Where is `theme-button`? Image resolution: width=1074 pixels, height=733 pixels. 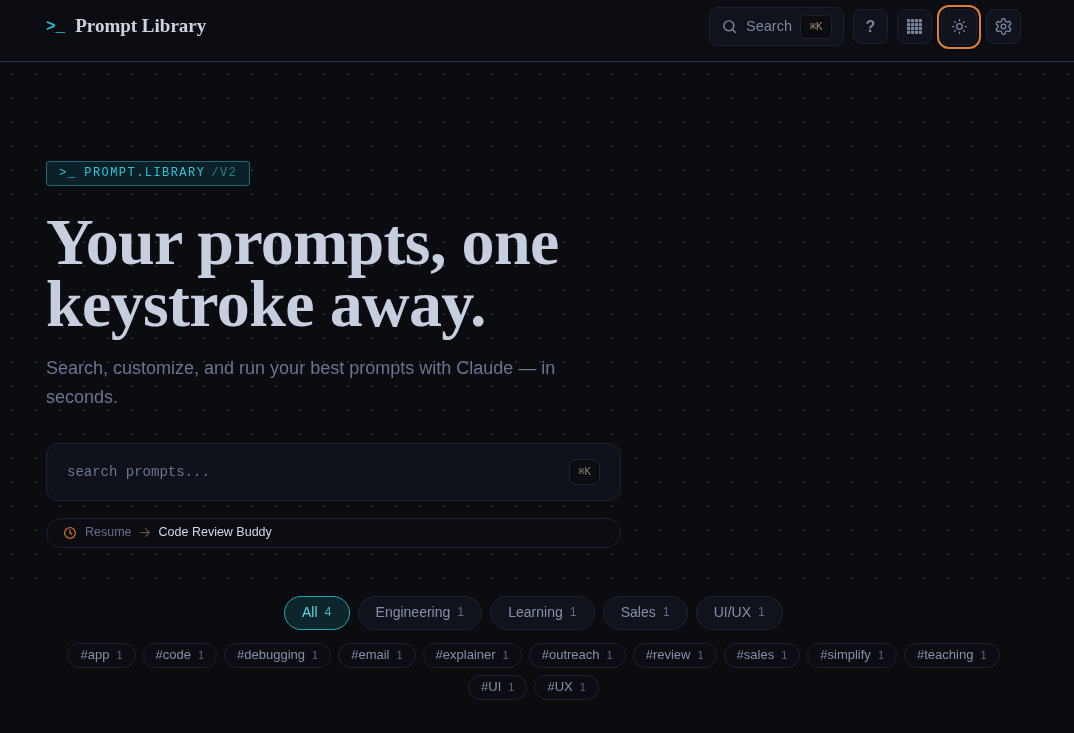
theme-button is located at coordinates (959, 26).